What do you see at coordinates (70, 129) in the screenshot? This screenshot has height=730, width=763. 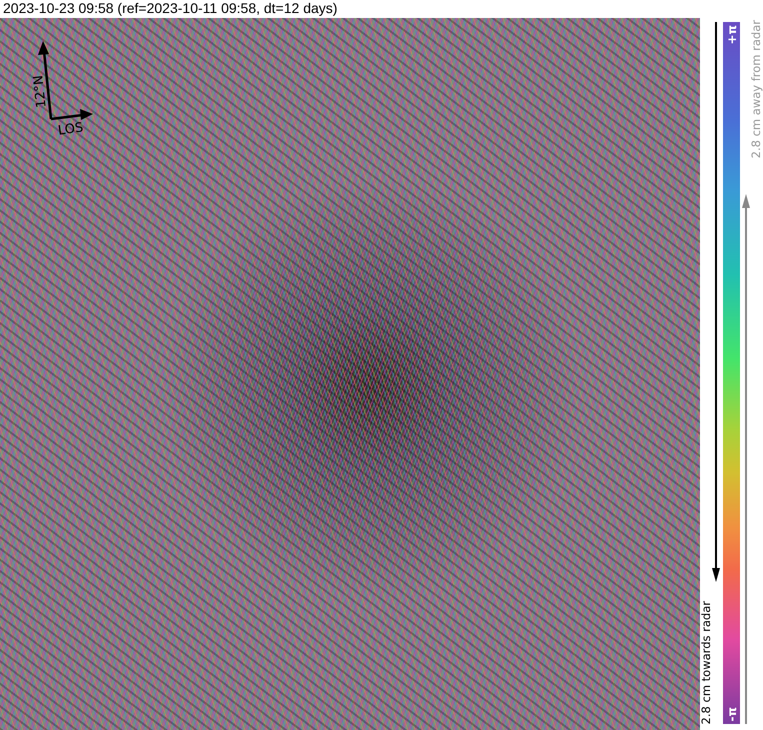 I see `los-label: LOS` at bounding box center [70, 129].